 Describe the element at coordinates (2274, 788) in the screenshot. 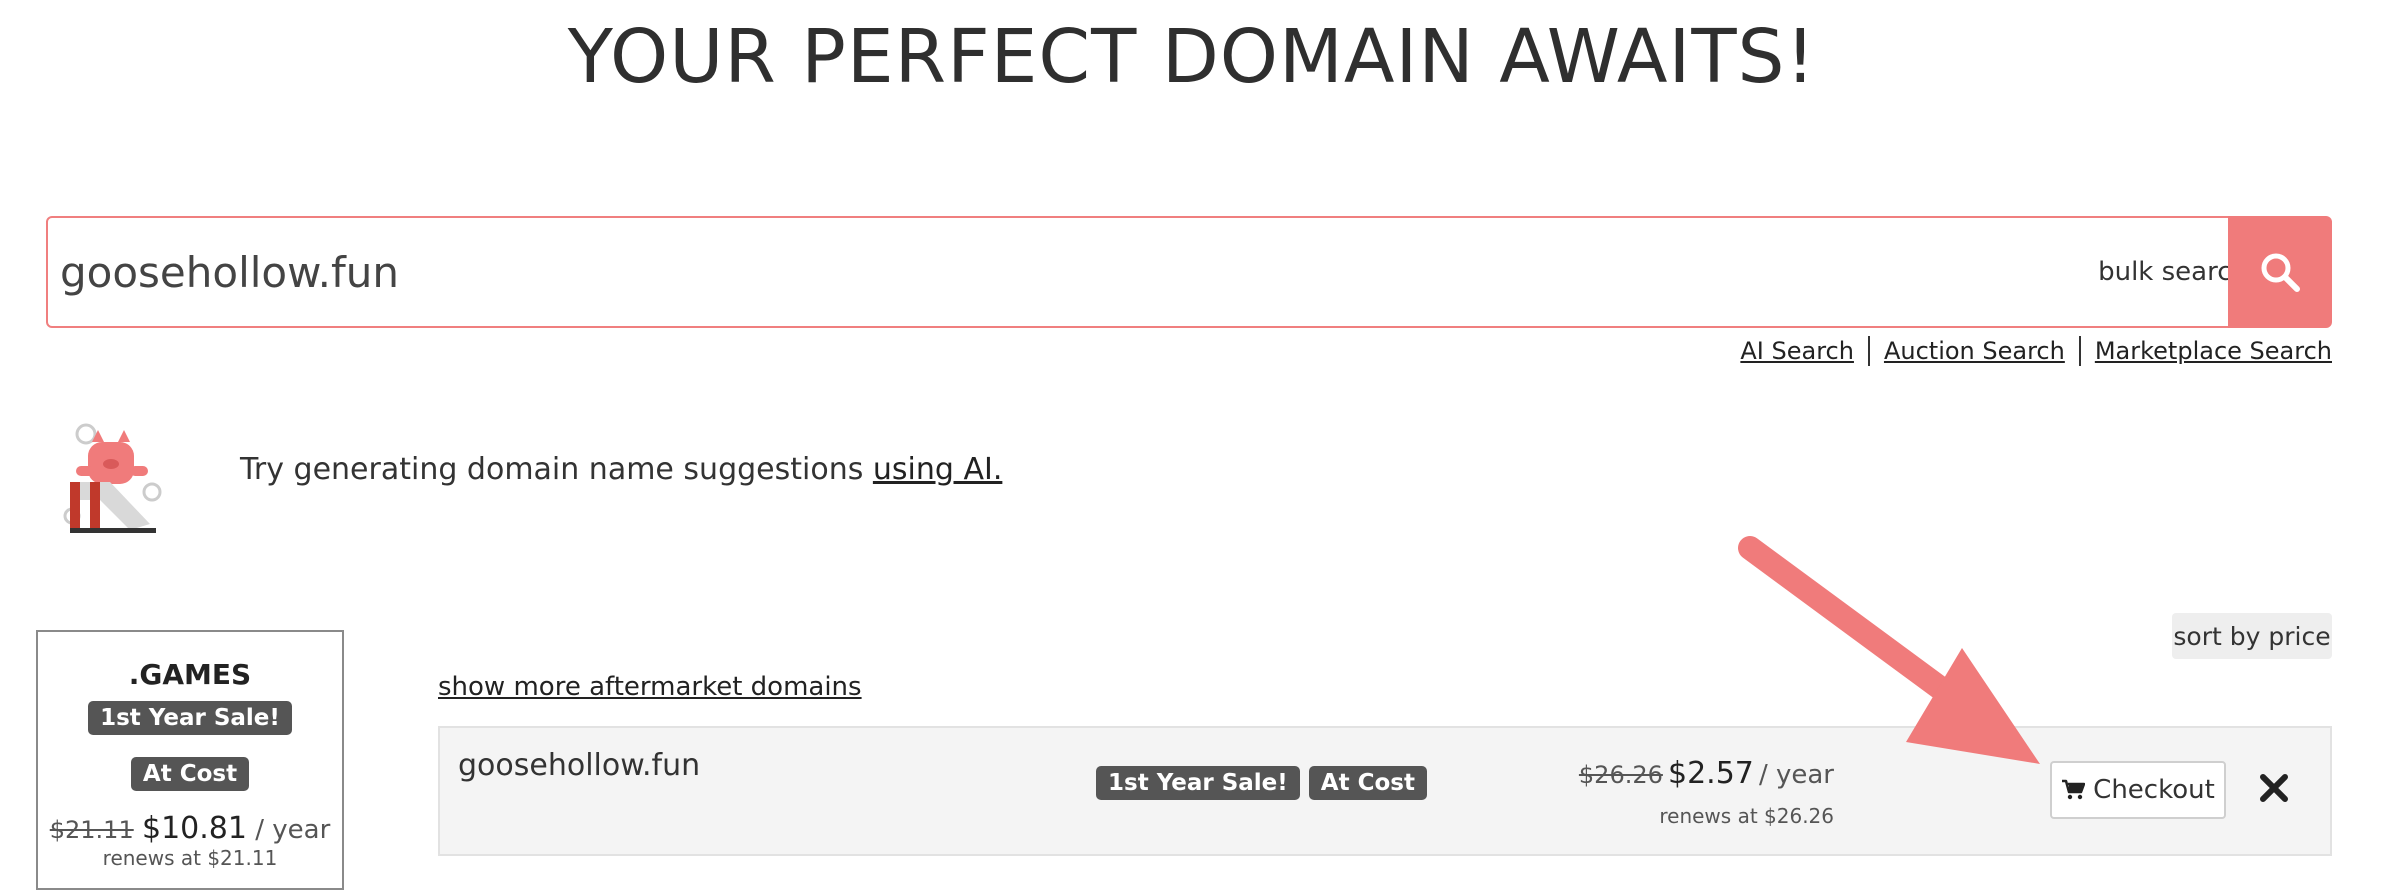

I see `close-icon` at that location.